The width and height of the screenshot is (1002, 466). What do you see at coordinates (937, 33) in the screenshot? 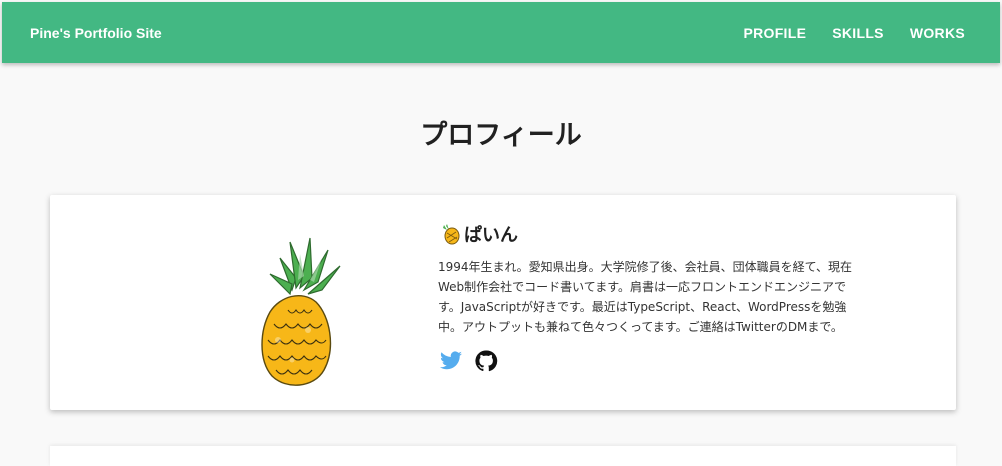
I see `nav-works: WORKS` at bounding box center [937, 33].